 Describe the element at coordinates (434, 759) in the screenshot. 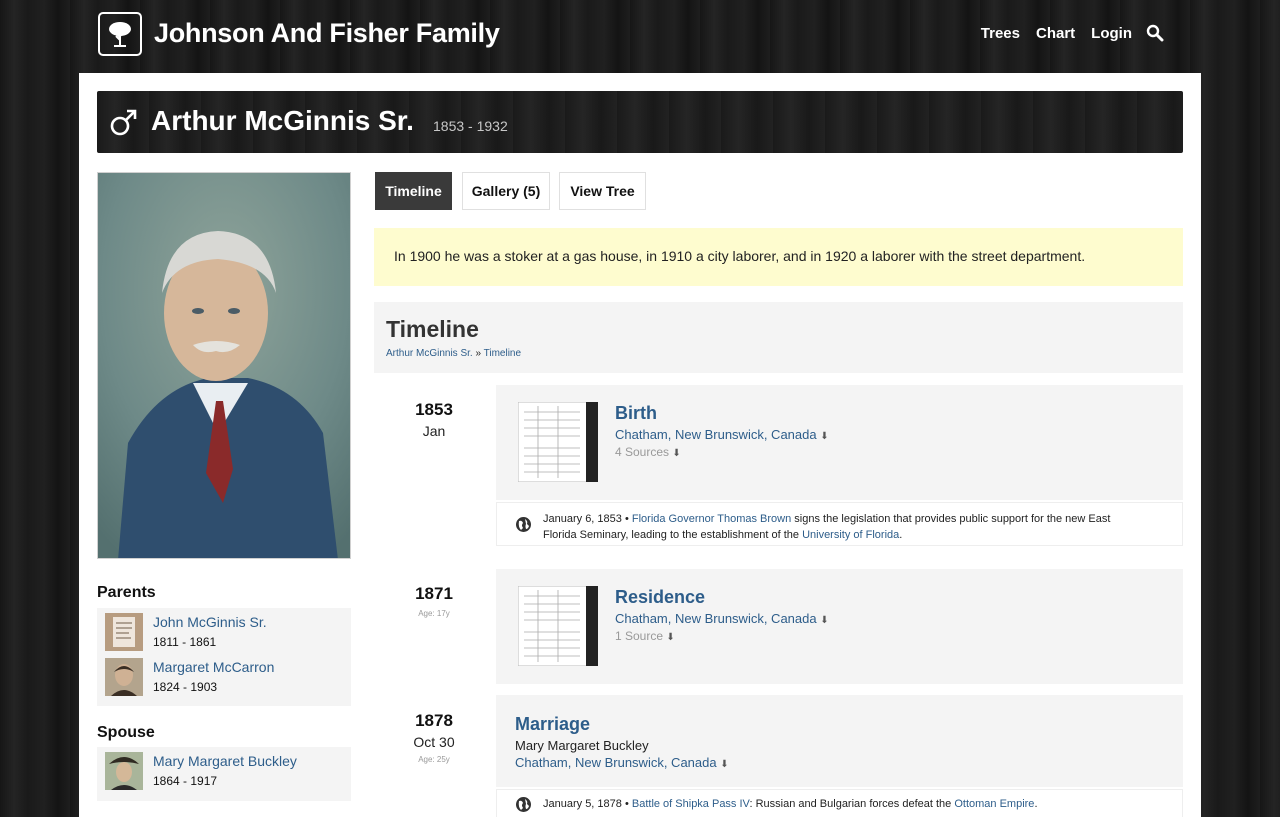

I see `event-age: Age: 25y` at that location.